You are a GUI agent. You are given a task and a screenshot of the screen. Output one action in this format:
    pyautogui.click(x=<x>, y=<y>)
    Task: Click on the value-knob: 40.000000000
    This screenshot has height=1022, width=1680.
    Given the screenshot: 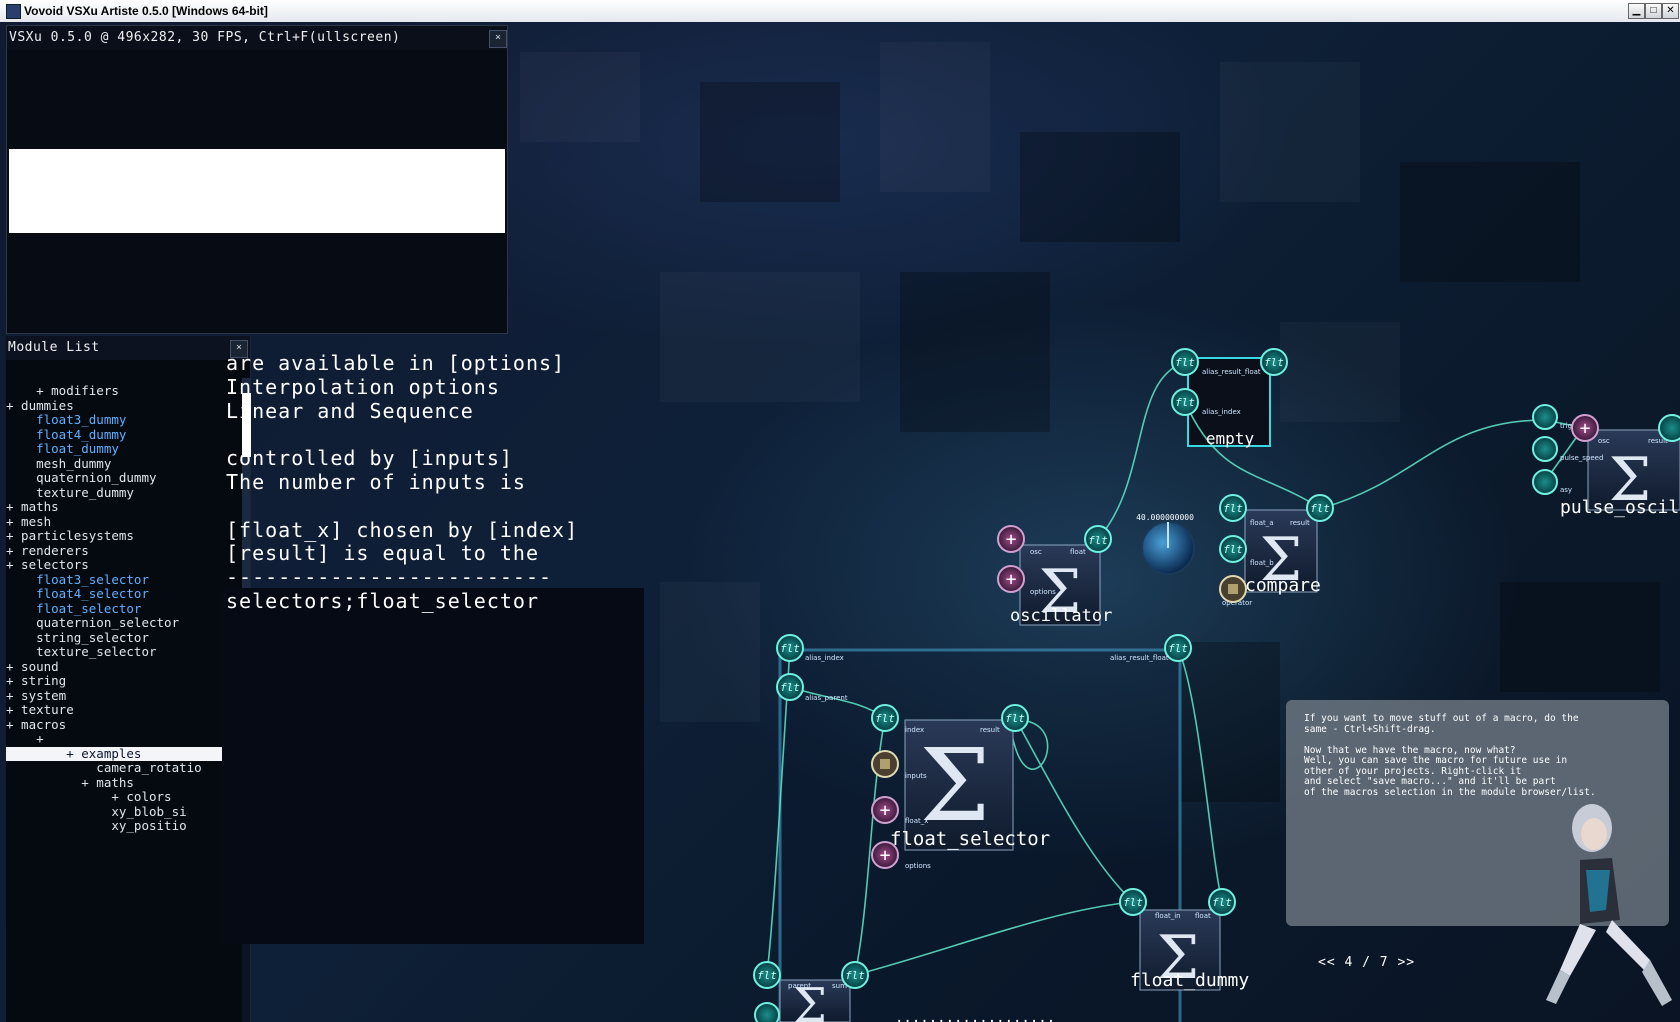 What is the action you would take?
    pyautogui.click(x=1165, y=544)
    